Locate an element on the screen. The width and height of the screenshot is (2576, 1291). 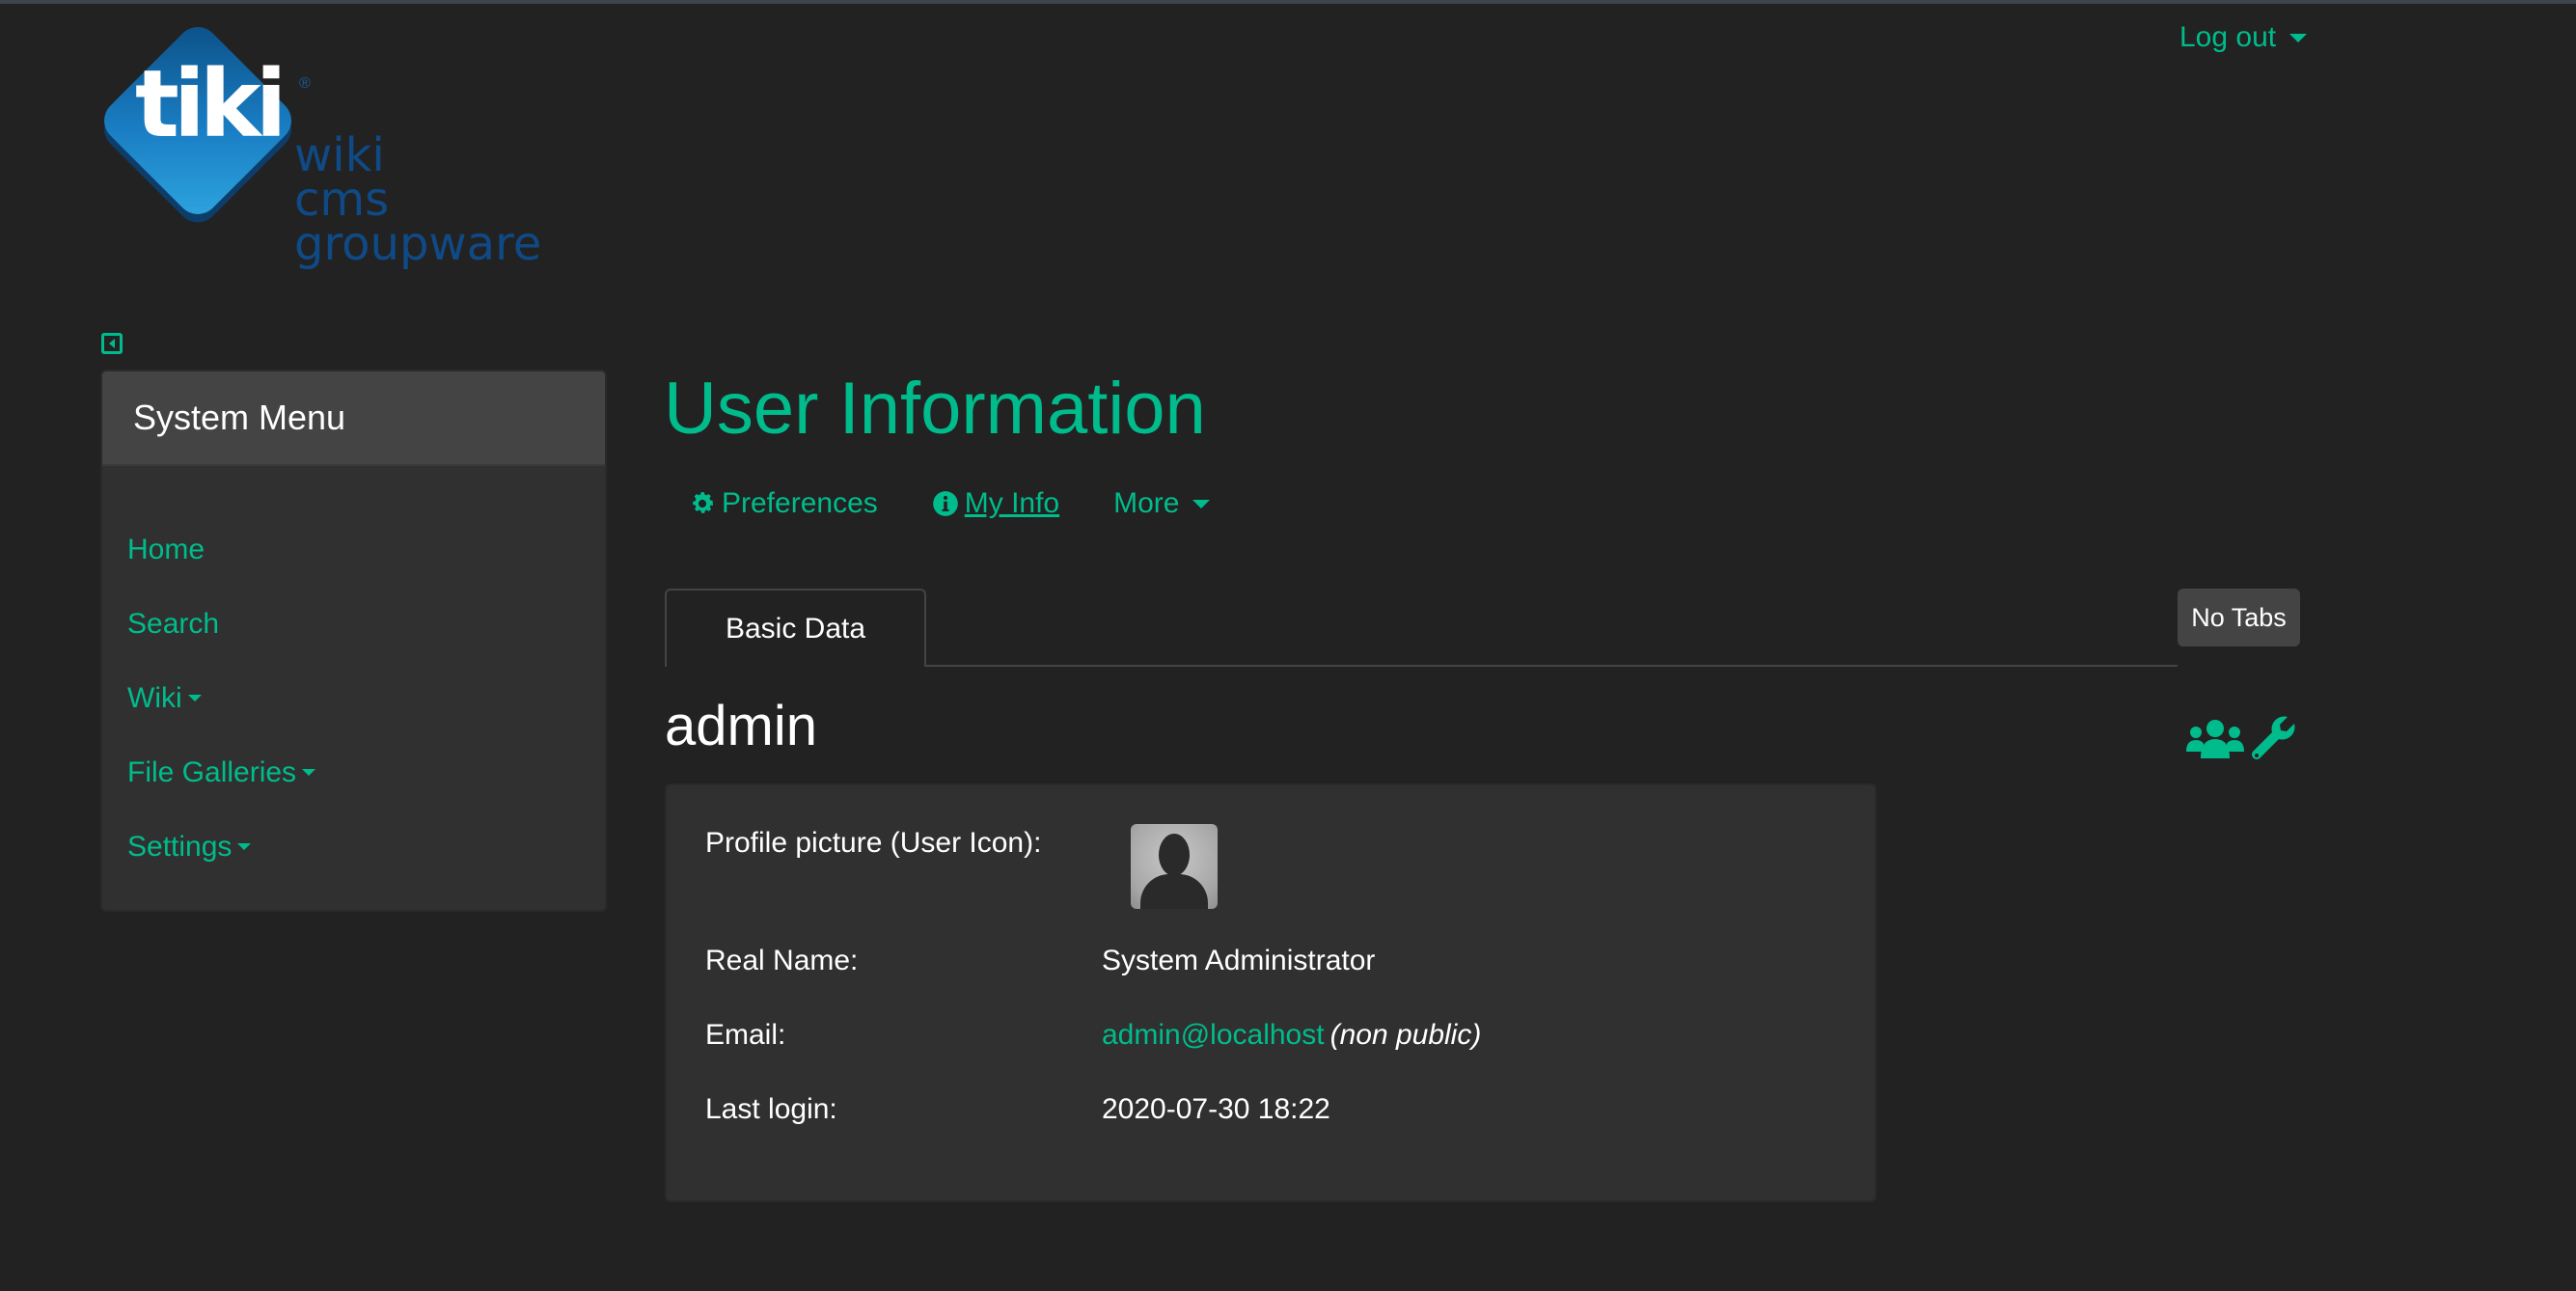
nav-more-dropdown: More is located at coordinates (1162, 504).